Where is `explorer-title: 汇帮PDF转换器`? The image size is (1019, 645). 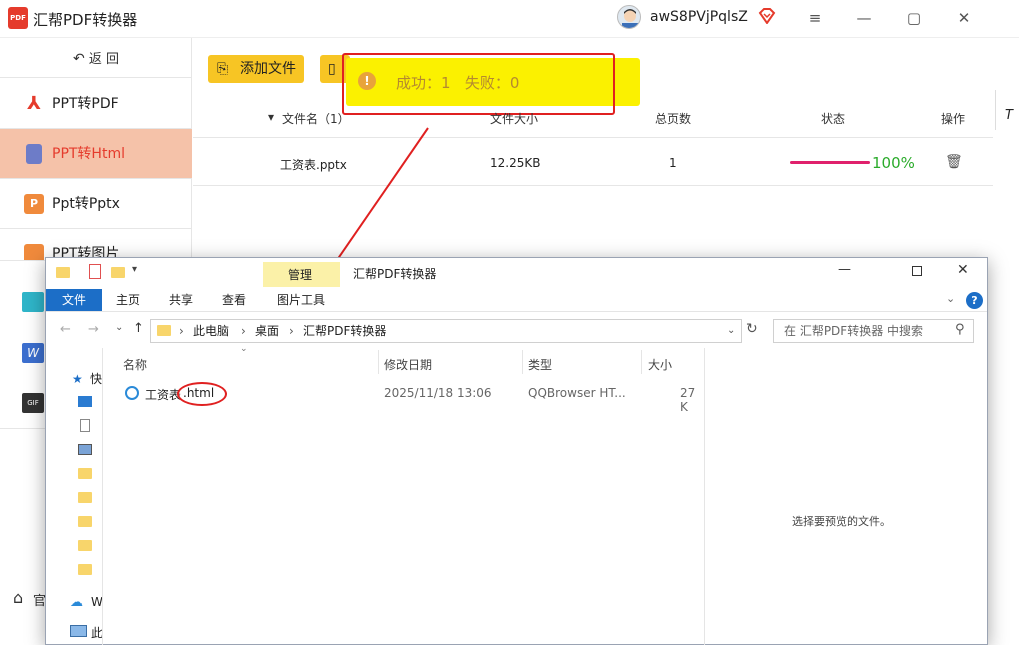
explorer-title: 汇帮PDF转换器 is located at coordinates (395, 274).